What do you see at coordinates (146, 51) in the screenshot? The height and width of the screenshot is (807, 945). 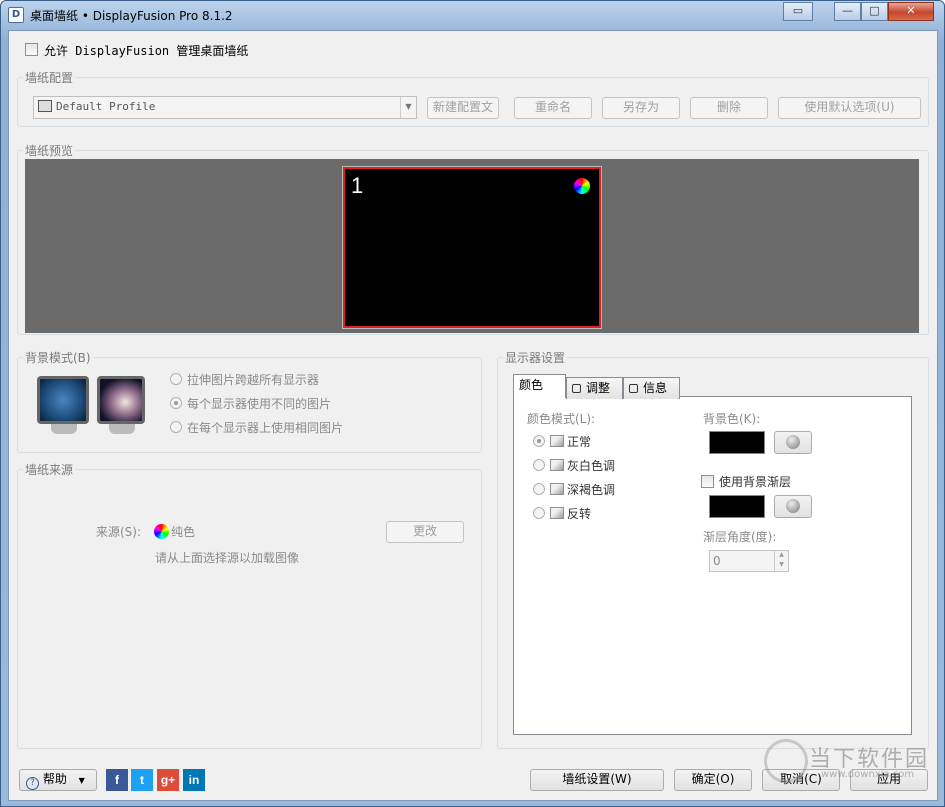 I see `allow-manage-label: 允许 DisplayFusion 管理桌面墙纸` at bounding box center [146, 51].